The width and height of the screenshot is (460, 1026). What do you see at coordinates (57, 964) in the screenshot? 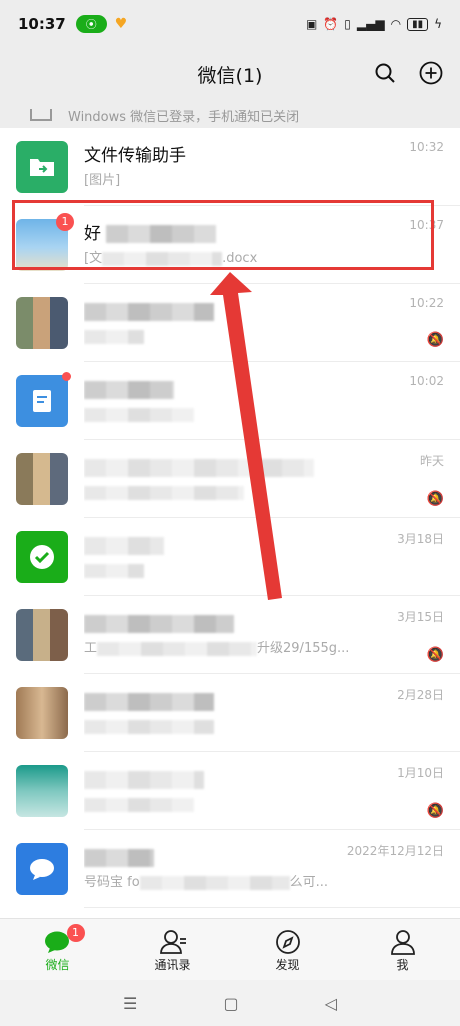
I see `tab-label: 微信` at bounding box center [57, 964].